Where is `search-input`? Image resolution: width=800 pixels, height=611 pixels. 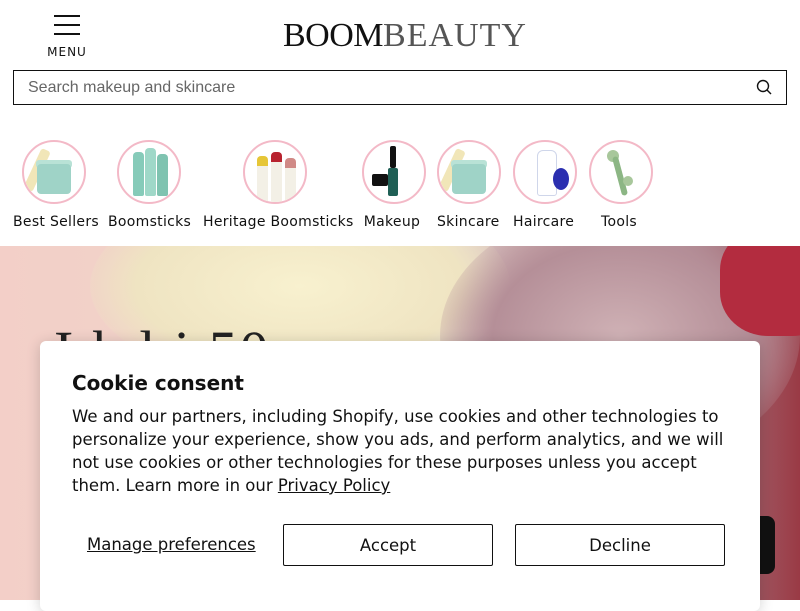
search-input is located at coordinates (383, 87).